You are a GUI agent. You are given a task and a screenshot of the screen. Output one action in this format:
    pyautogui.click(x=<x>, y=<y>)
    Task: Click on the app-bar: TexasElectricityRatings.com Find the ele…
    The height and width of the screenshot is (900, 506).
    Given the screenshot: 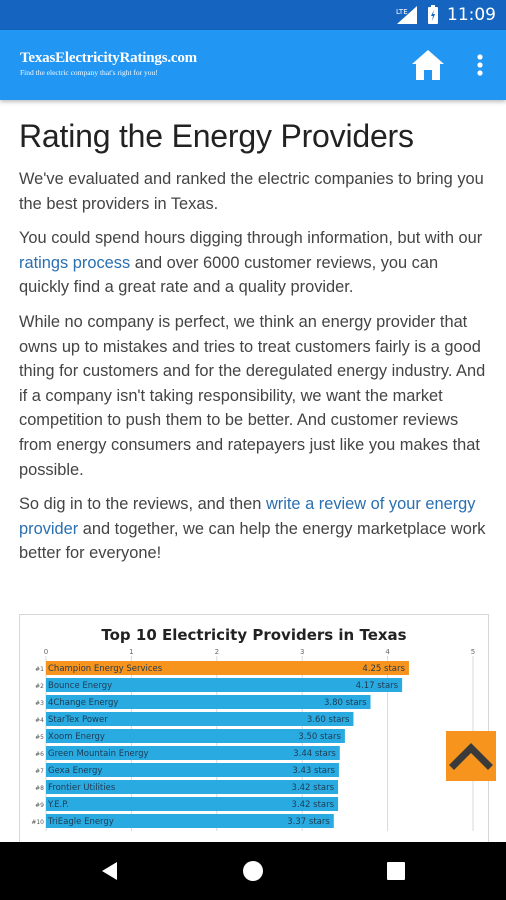 What is the action you would take?
    pyautogui.click(x=253, y=65)
    